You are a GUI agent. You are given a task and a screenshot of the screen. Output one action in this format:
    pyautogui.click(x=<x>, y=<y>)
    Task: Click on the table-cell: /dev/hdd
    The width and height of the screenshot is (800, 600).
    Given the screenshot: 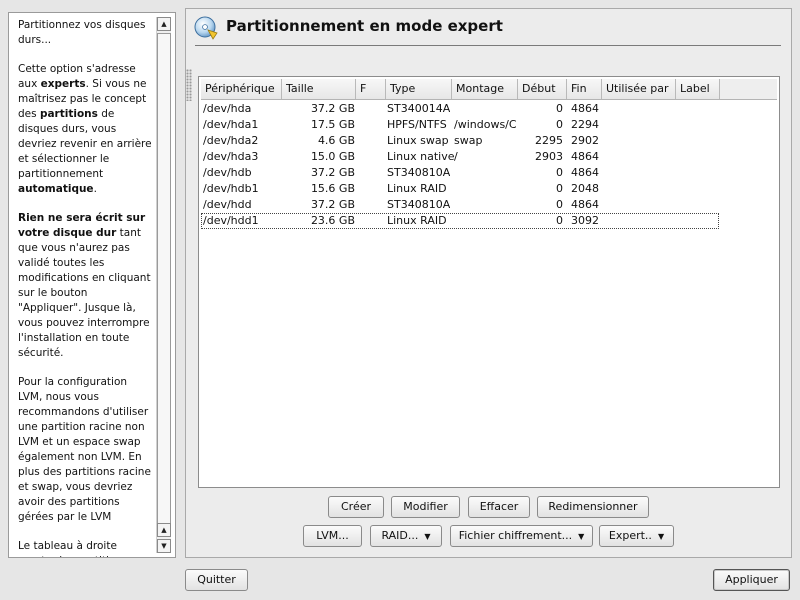 What is the action you would take?
    pyautogui.click(x=227, y=204)
    